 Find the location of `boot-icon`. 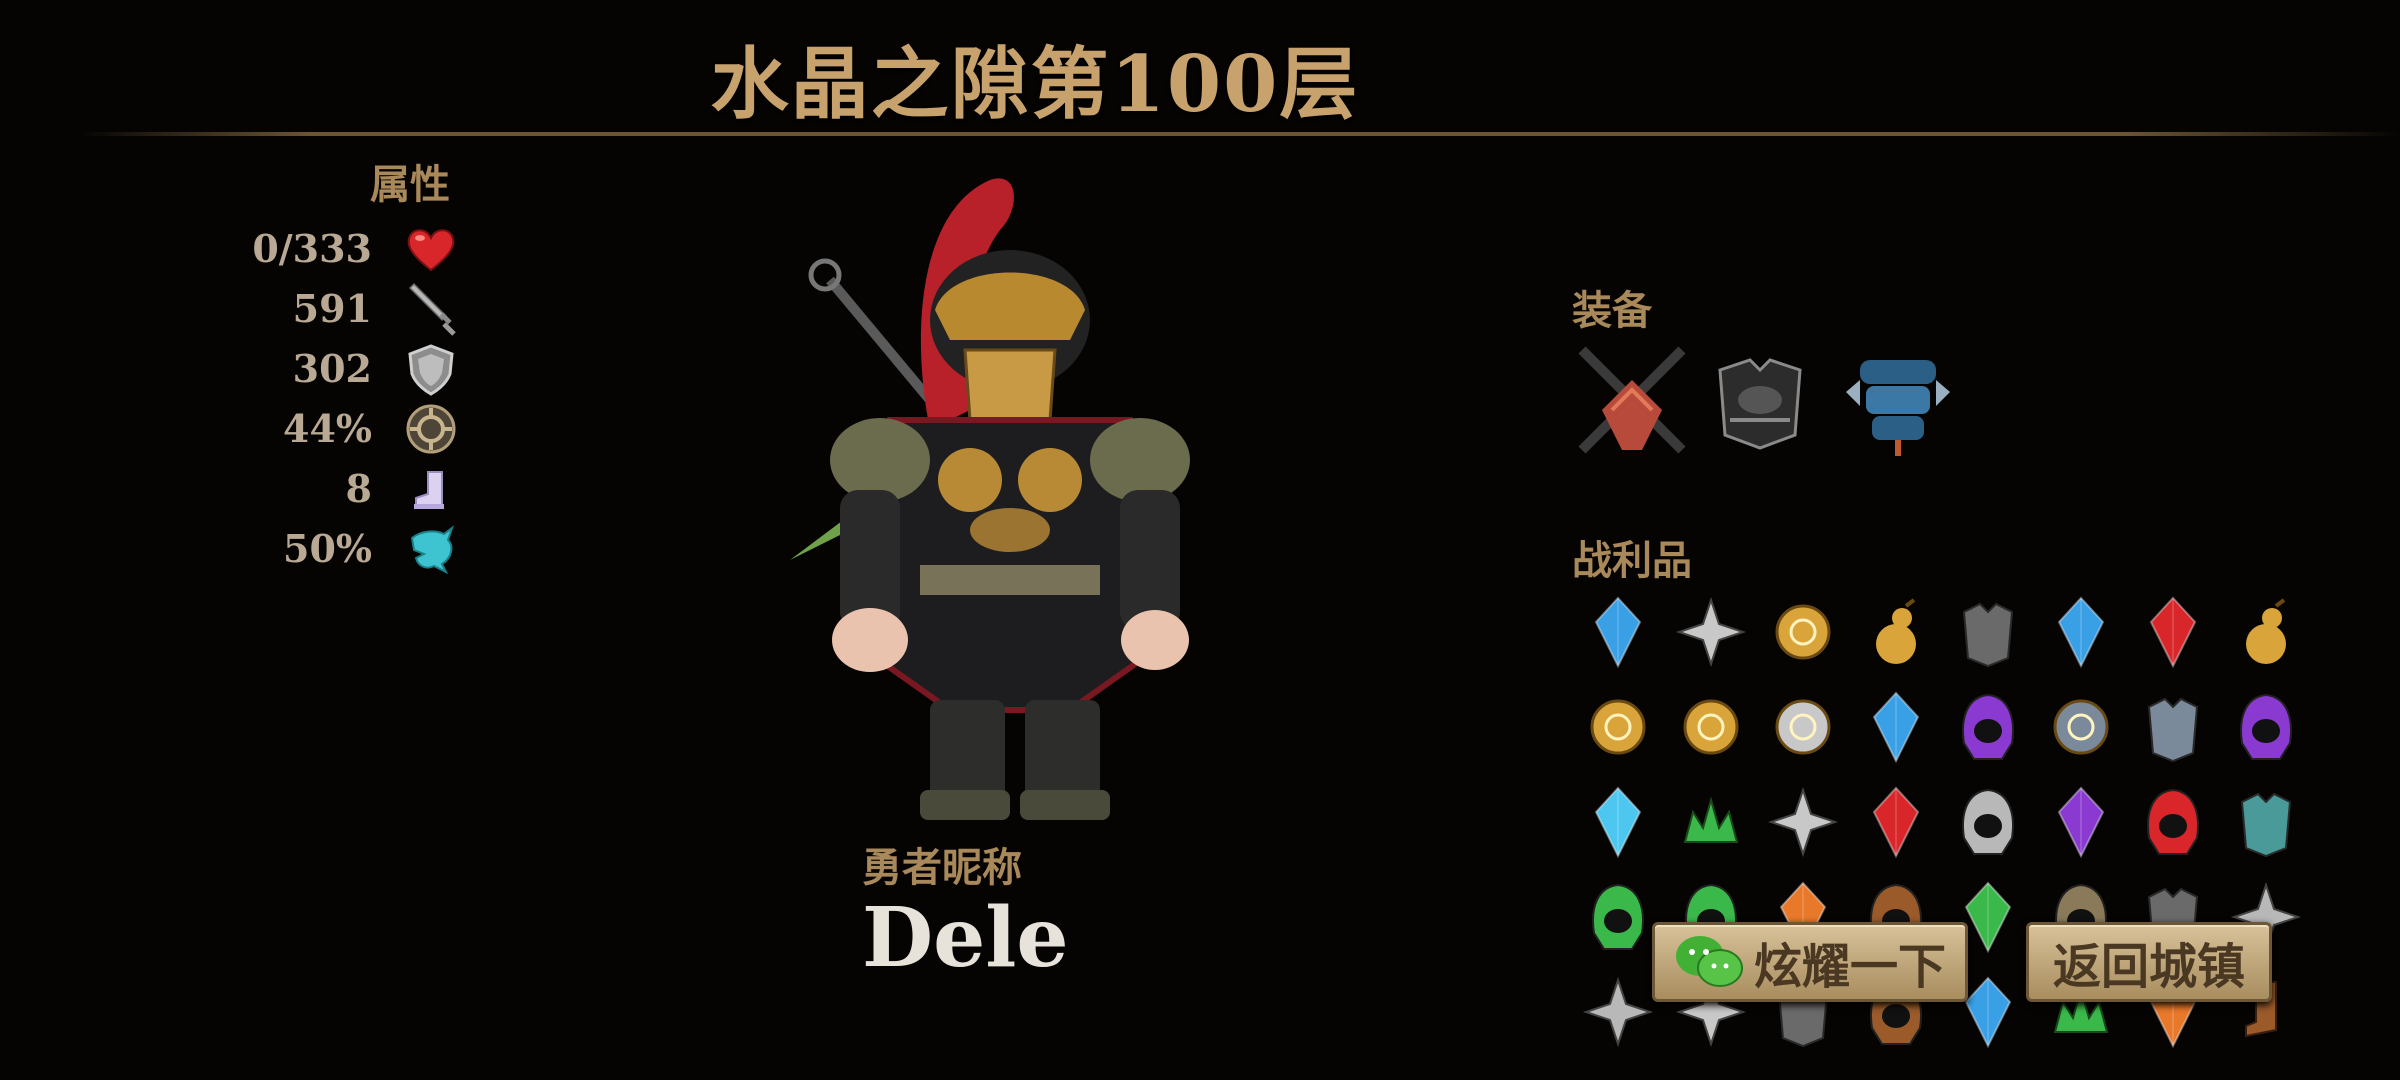

boot-icon is located at coordinates (429, 490).